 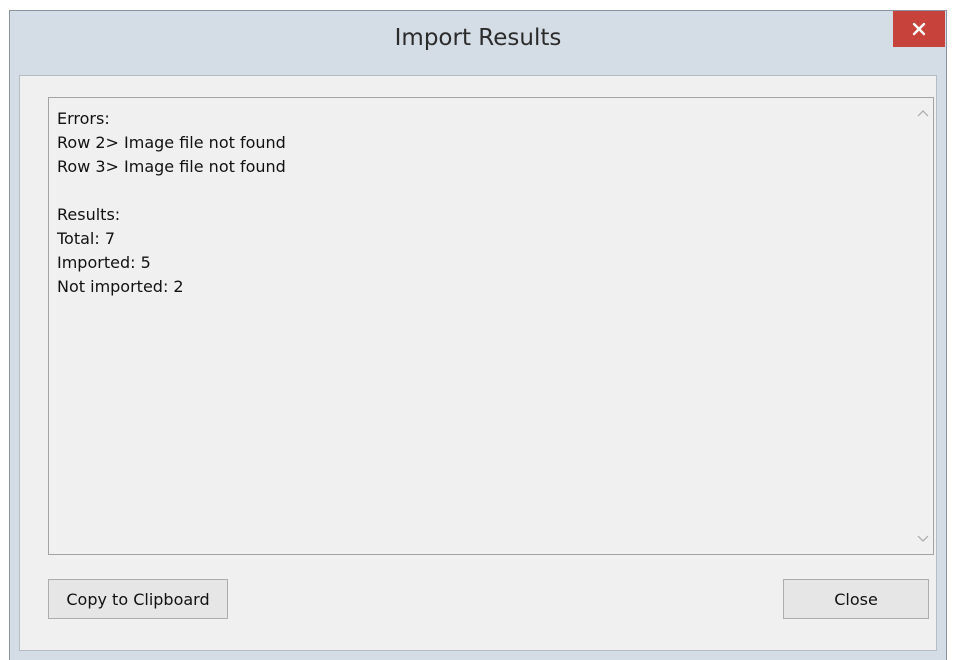 I want to click on close-button: Close, so click(x=856, y=599).